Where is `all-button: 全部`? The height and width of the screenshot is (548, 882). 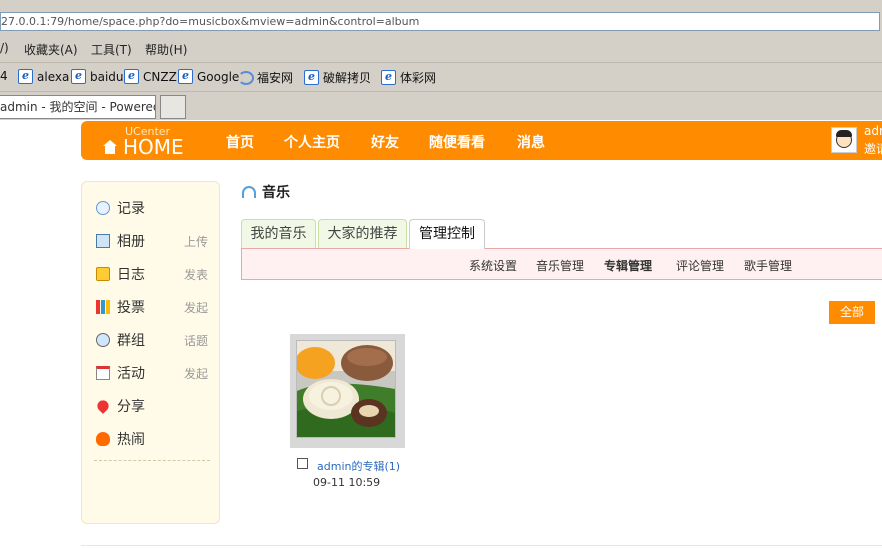 all-button: 全部 is located at coordinates (852, 312).